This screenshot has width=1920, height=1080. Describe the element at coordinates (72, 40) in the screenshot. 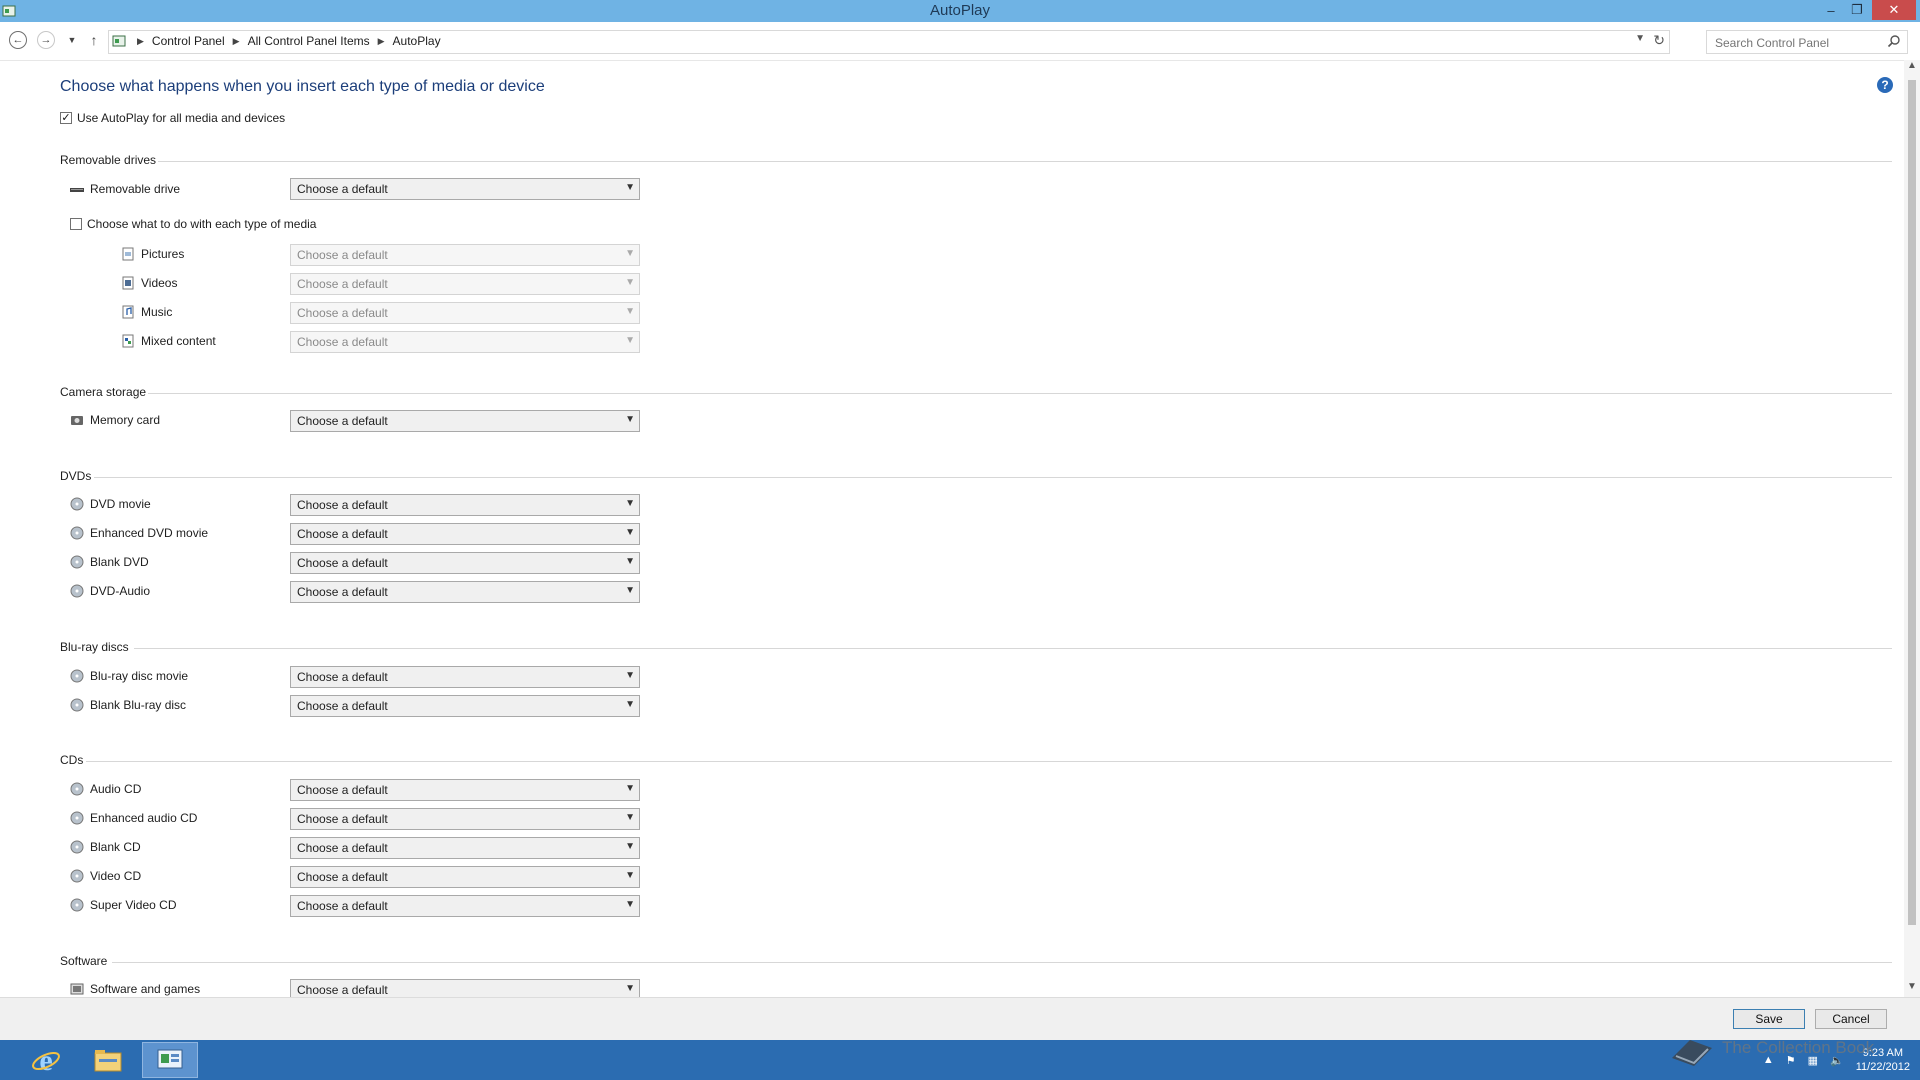

I see `recent-locations-button: ▼` at that location.